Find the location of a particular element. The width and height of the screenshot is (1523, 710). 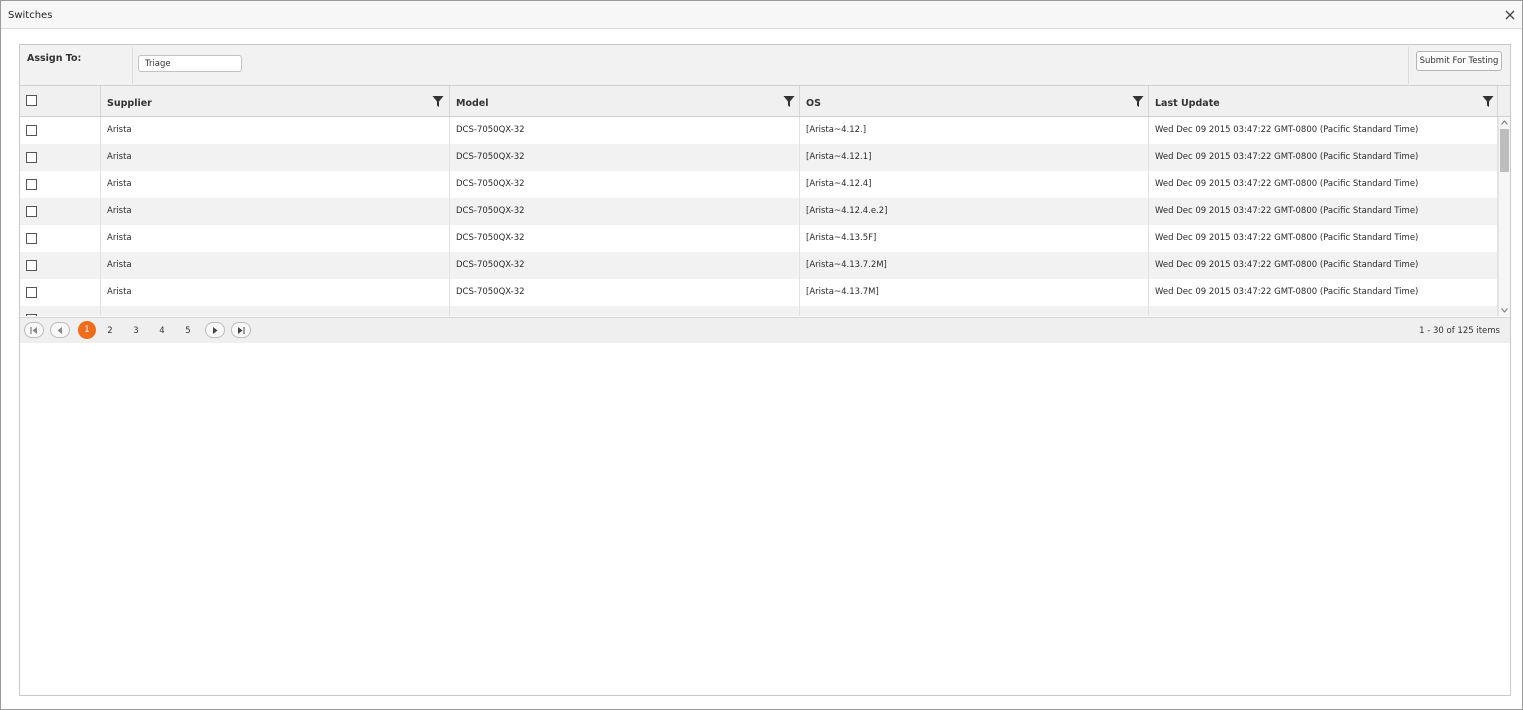

page-button: 4 is located at coordinates (162, 331).